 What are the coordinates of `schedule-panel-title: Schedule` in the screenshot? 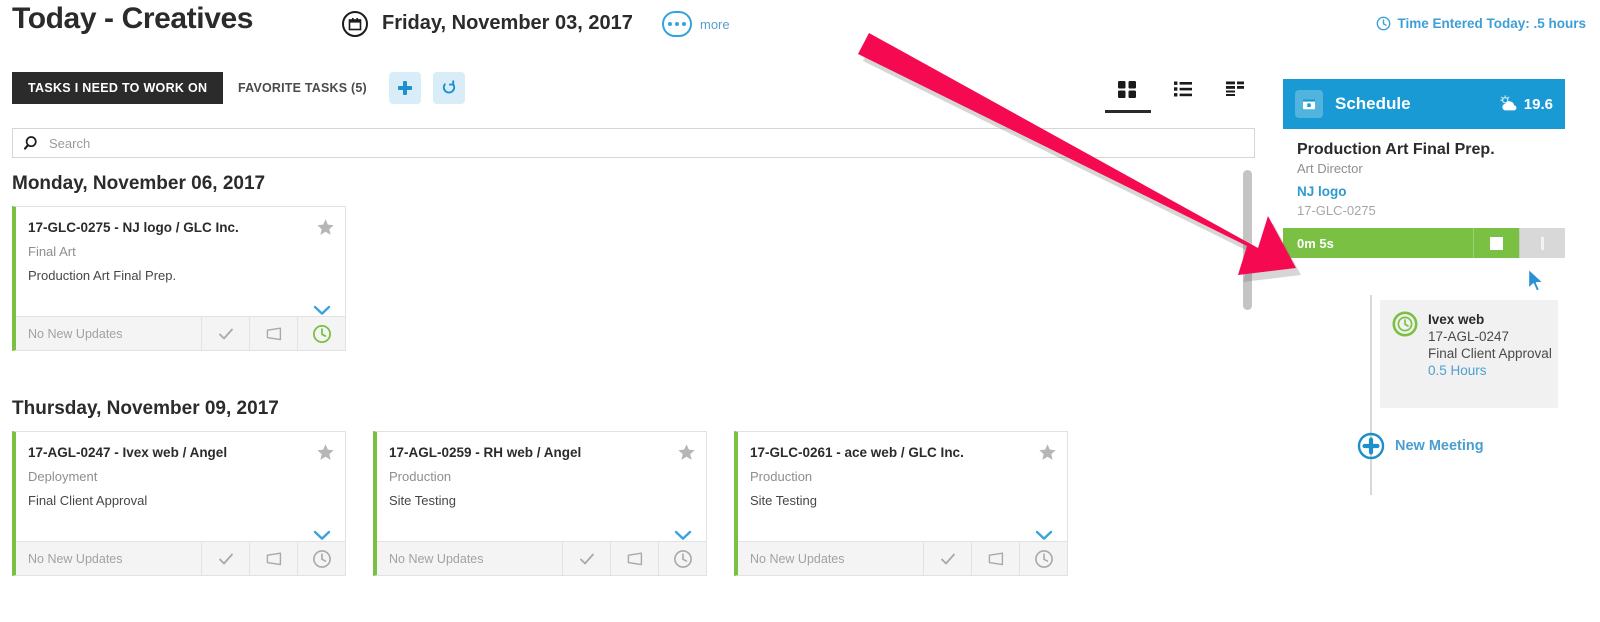 It's located at (1373, 103).